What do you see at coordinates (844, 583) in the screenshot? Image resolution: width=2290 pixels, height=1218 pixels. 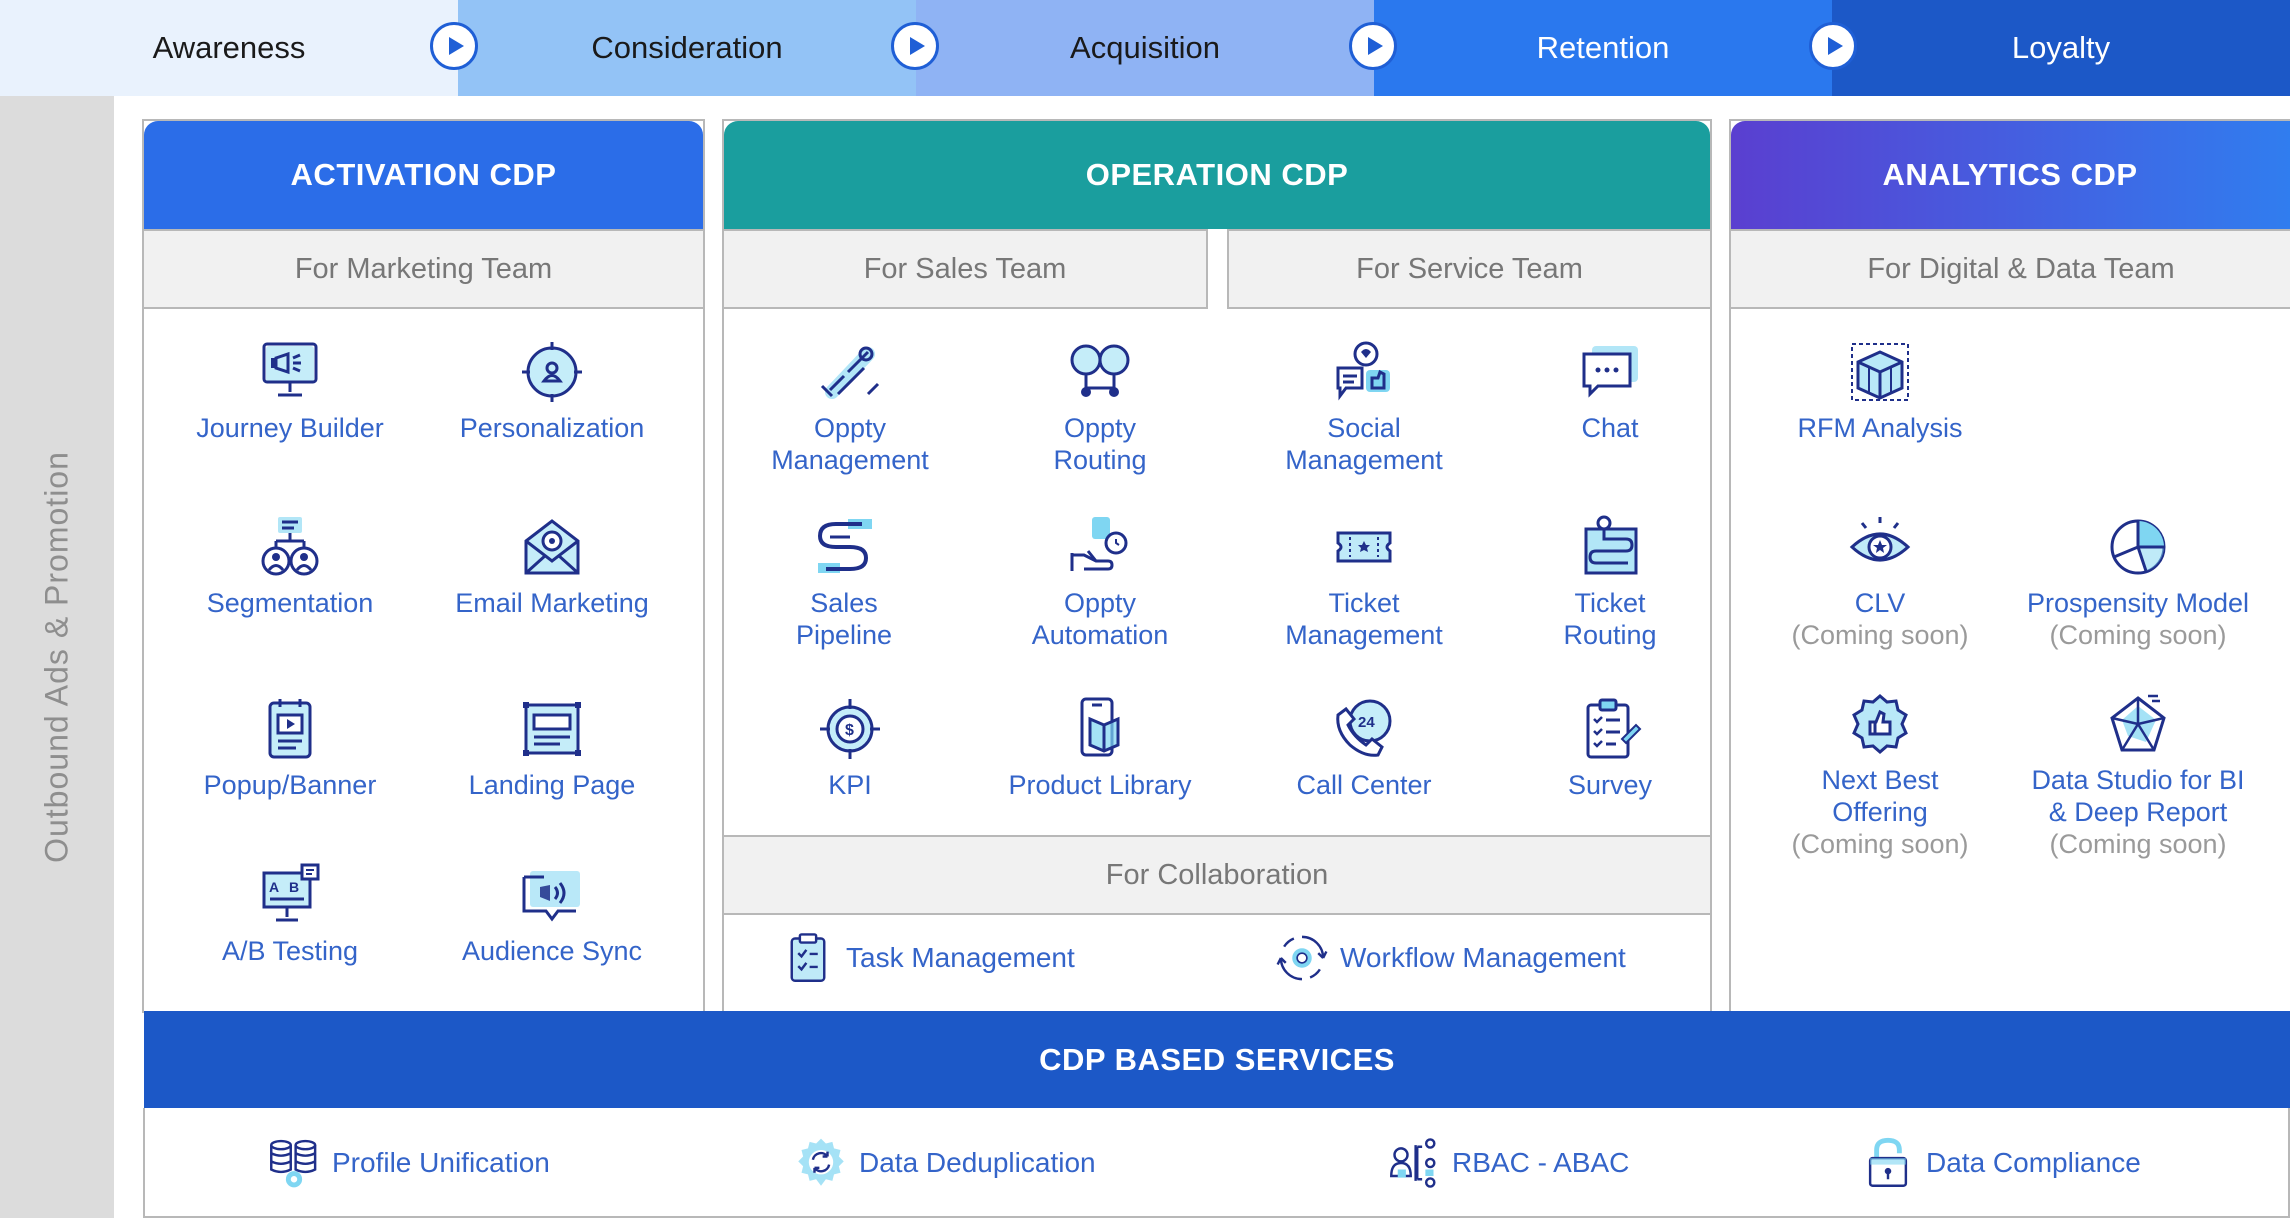 I see `tile-sales-pipeline: Sales Pipeline` at bounding box center [844, 583].